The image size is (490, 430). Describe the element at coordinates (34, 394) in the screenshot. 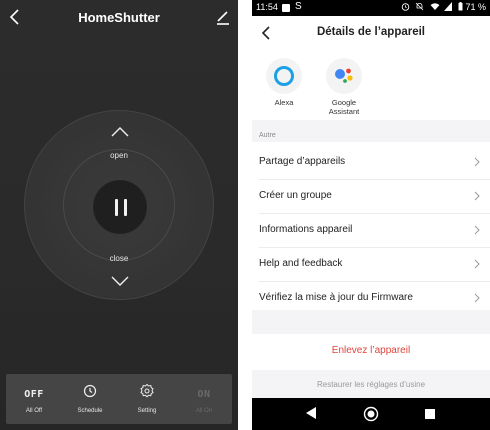

I see `off-icon: OFF` at that location.